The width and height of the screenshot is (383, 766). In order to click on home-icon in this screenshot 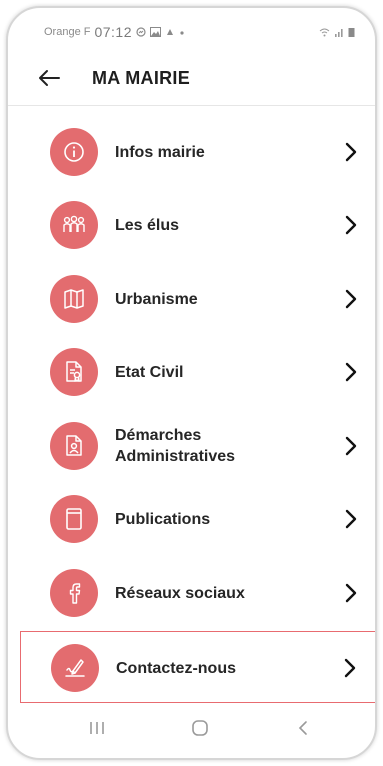, I will do `click(200, 728)`.